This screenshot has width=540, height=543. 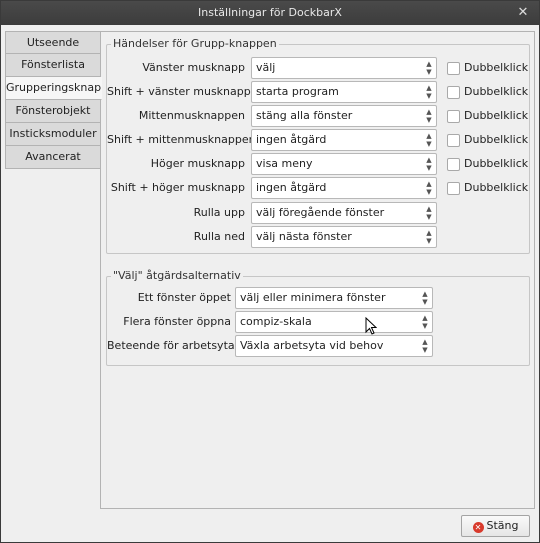 What do you see at coordinates (371, 326) in the screenshot?
I see `mouse-pointer-icon` at bounding box center [371, 326].